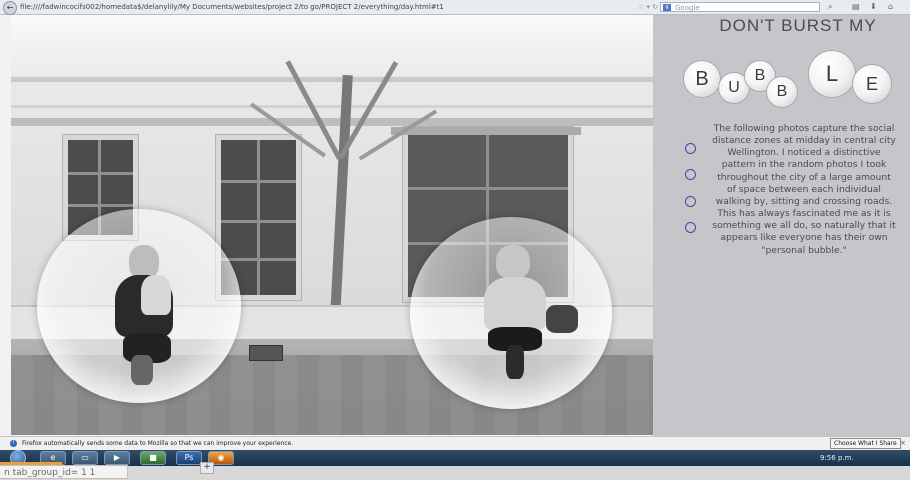 This screenshot has width=910, height=480. What do you see at coordinates (13, 443) in the screenshot?
I see `info-icon: i` at bounding box center [13, 443].